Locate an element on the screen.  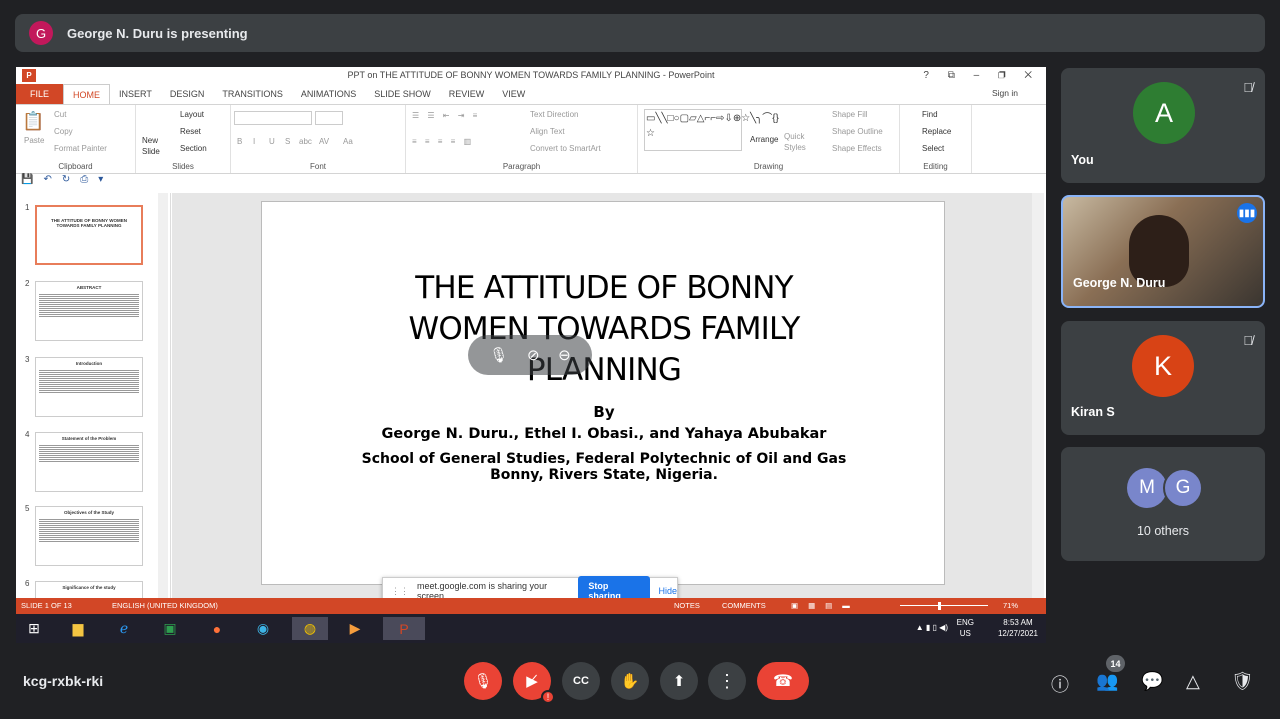
zoom-slider is located at coordinates (944, 605).